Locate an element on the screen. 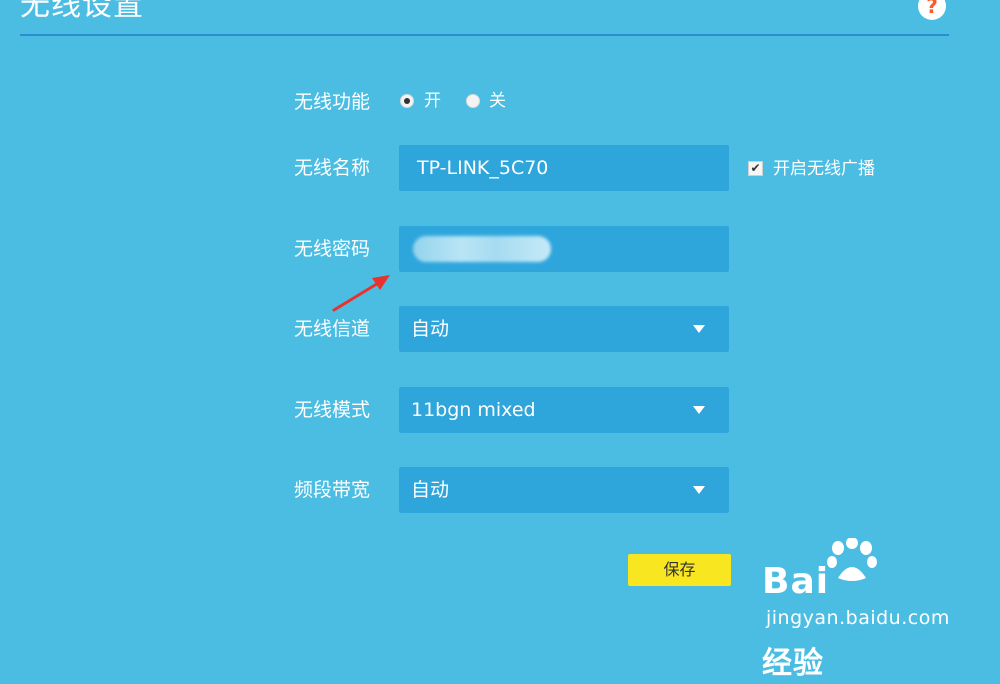 This screenshot has width=1000, height=684. channel-value: 自动 is located at coordinates (430, 329).